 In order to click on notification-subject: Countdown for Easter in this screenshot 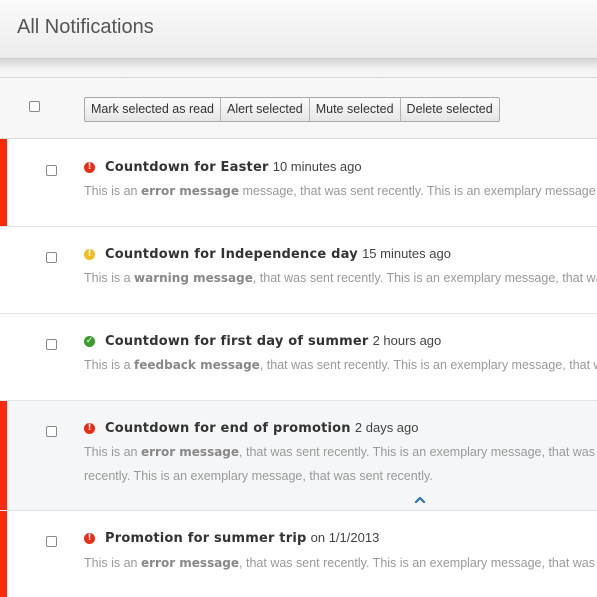, I will do `click(187, 167)`.